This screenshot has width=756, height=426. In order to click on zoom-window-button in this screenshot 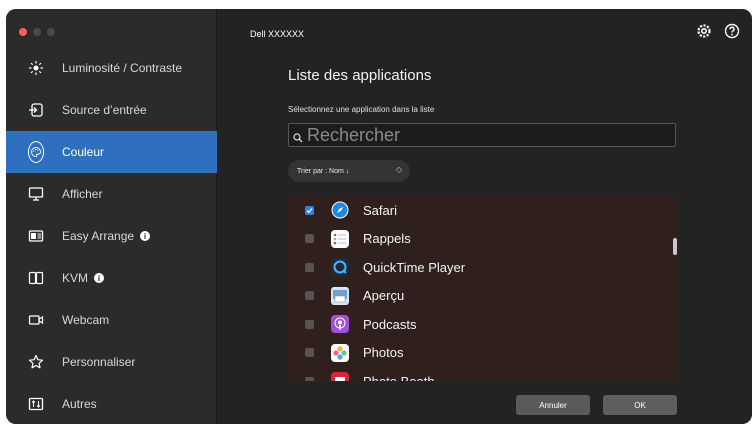, I will do `click(51, 32)`.